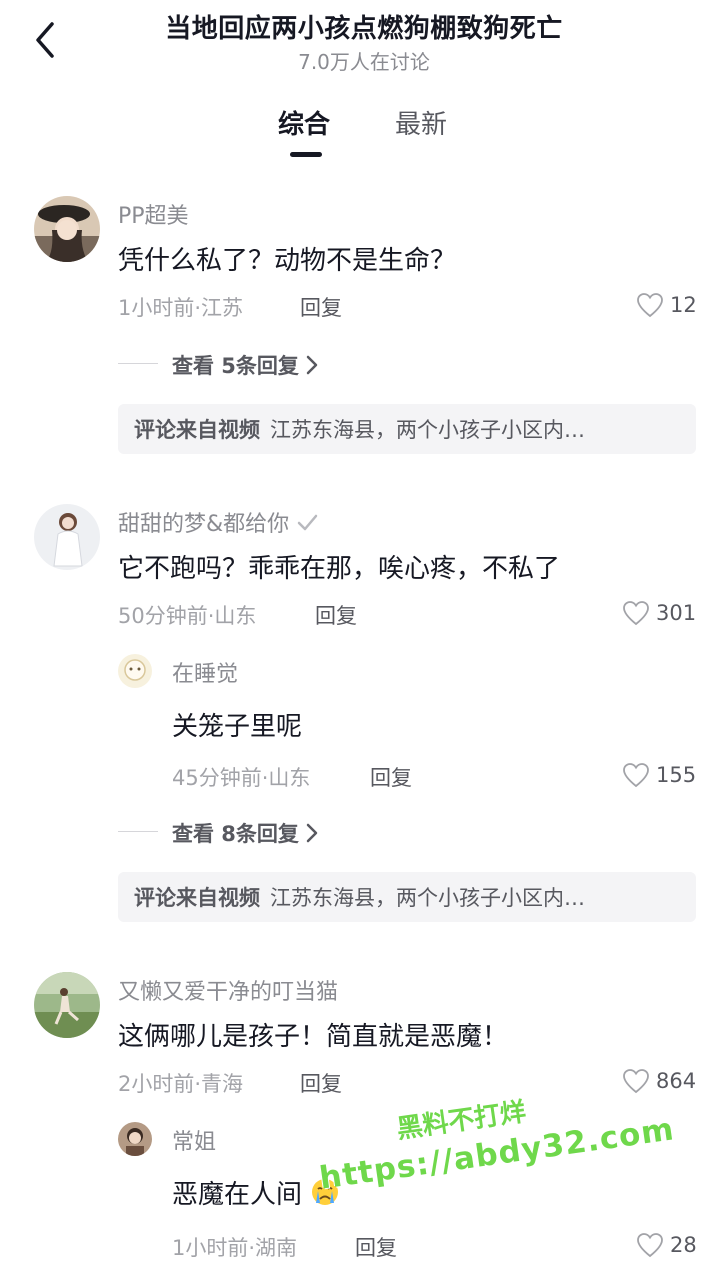 Image resolution: width=728 pixels, height=1280 pixels. Describe the element at coordinates (683, 1245) in the screenshot. I see `like-count: 28` at that location.